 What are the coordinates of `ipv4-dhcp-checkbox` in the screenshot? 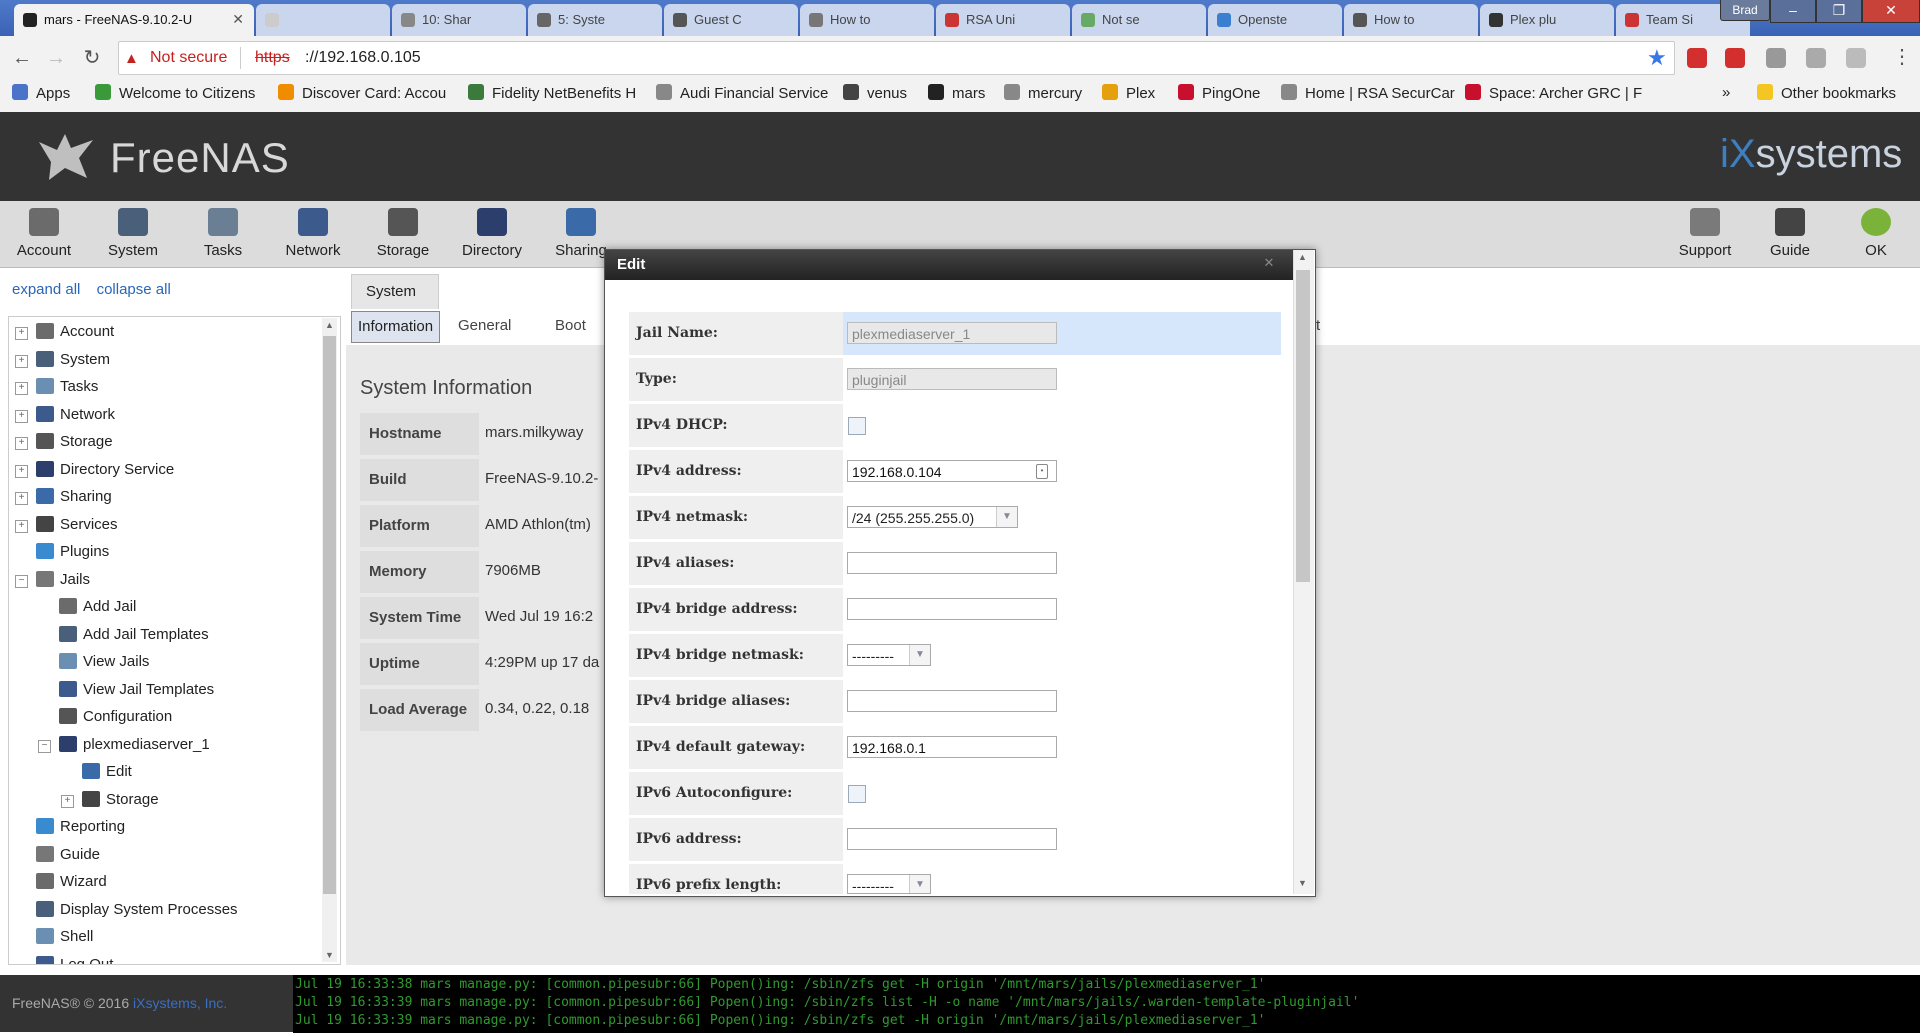 It's located at (857, 426).